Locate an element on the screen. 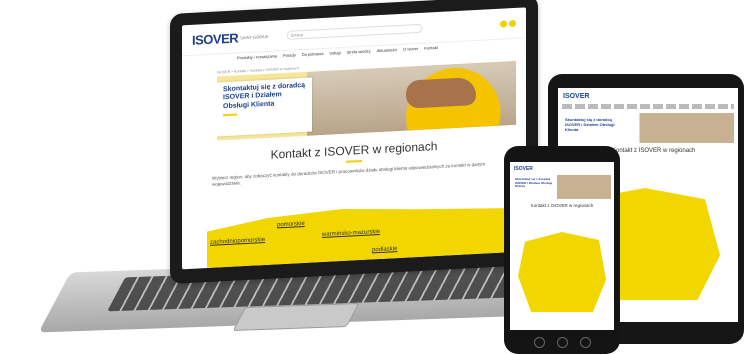 This screenshot has height=355, width=744. header-icons is located at coordinates (508, 23).